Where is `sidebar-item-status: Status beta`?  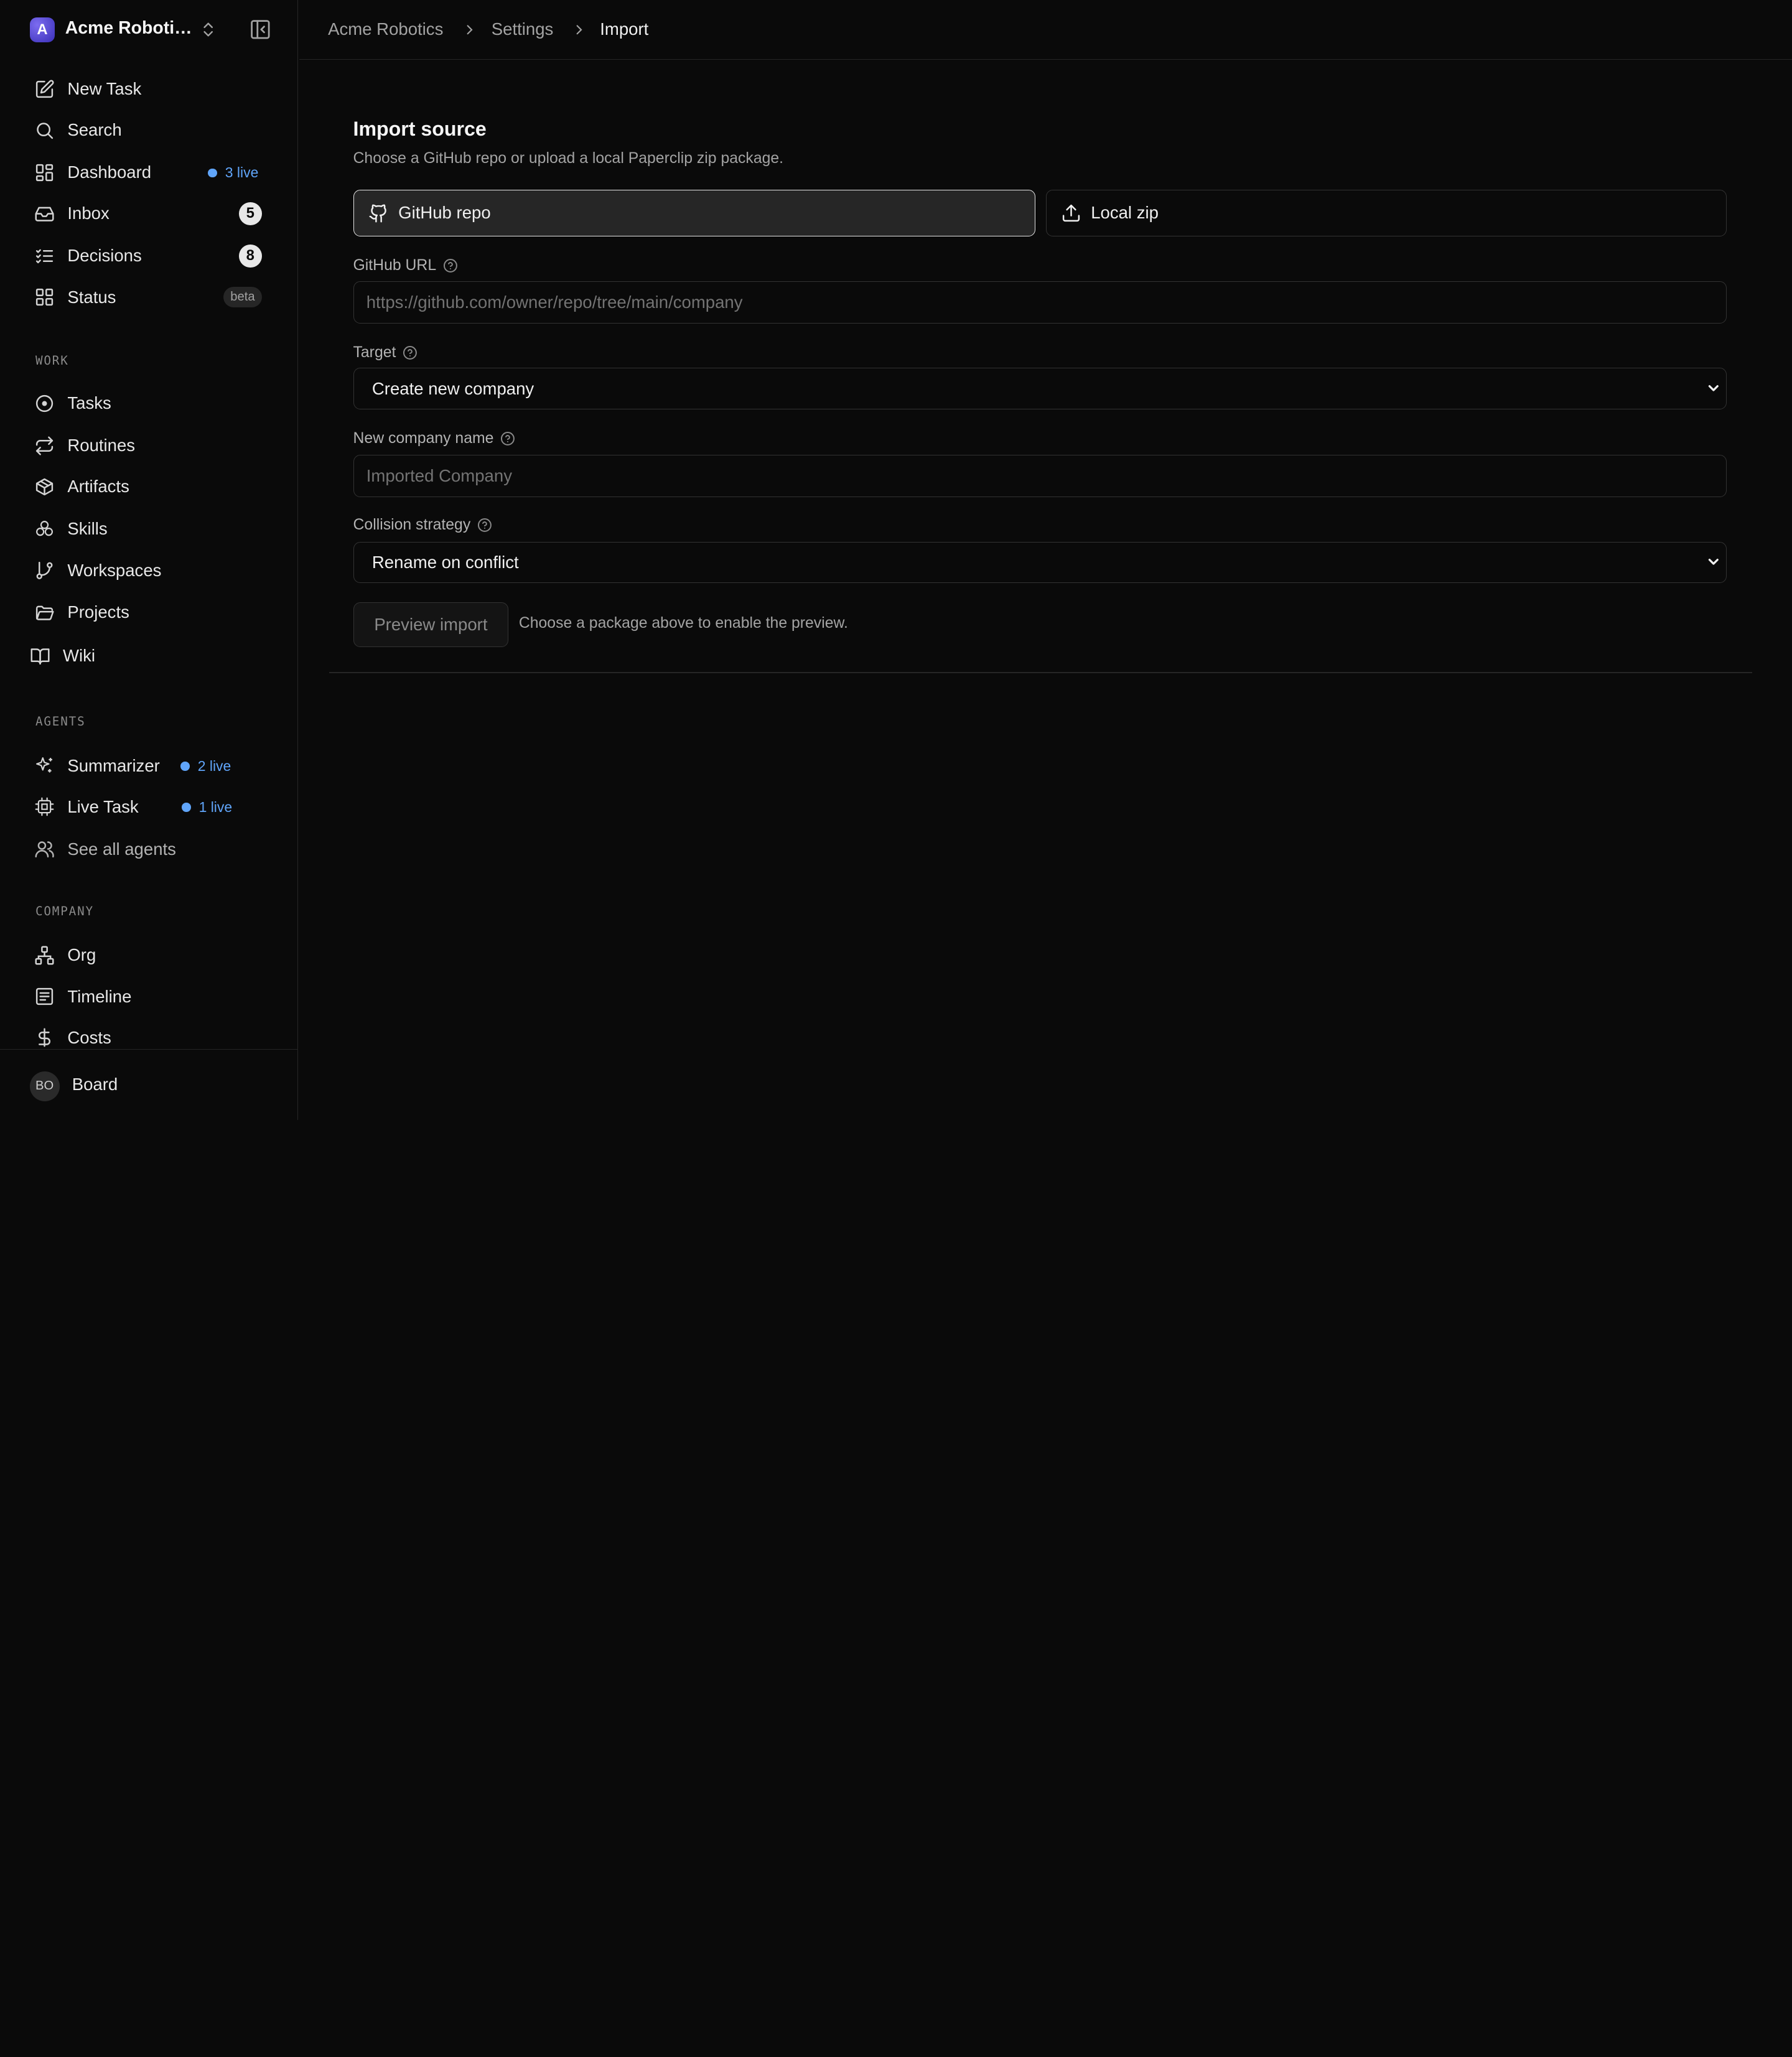
sidebar-item-status: Status beta is located at coordinates (150, 297).